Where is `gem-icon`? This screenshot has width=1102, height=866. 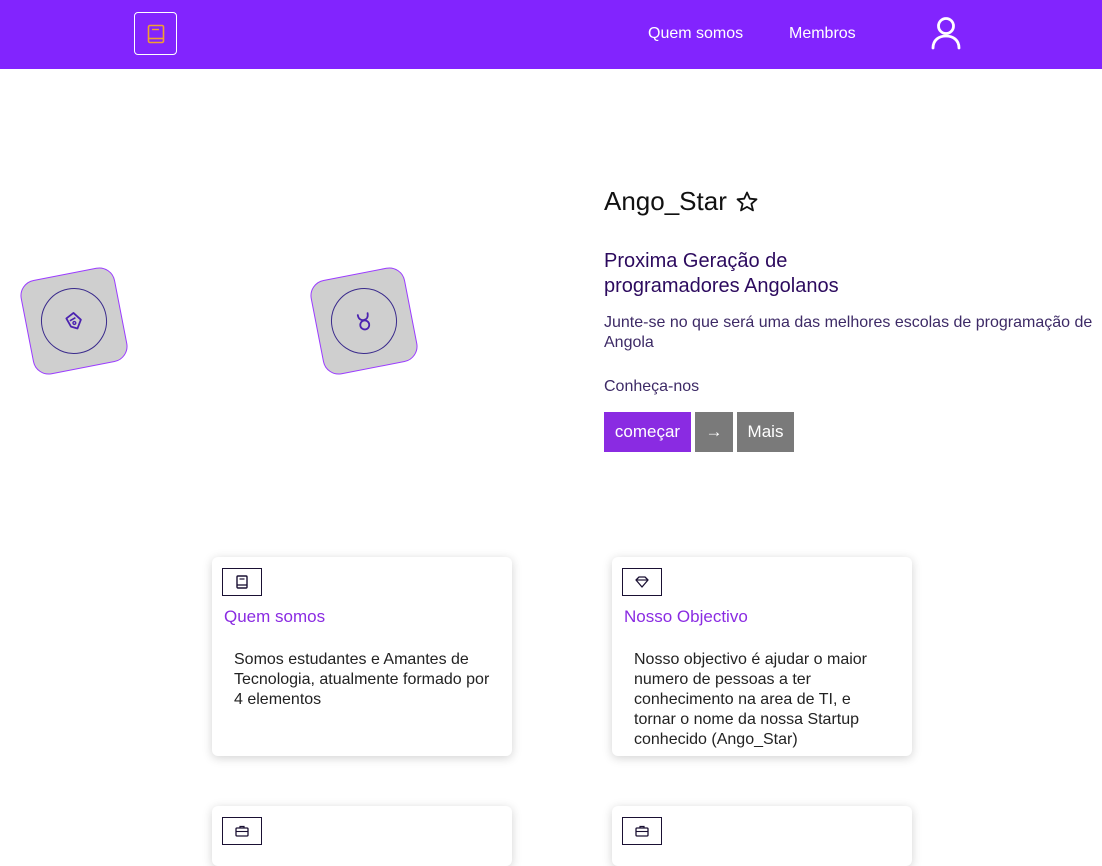 gem-icon is located at coordinates (642, 582).